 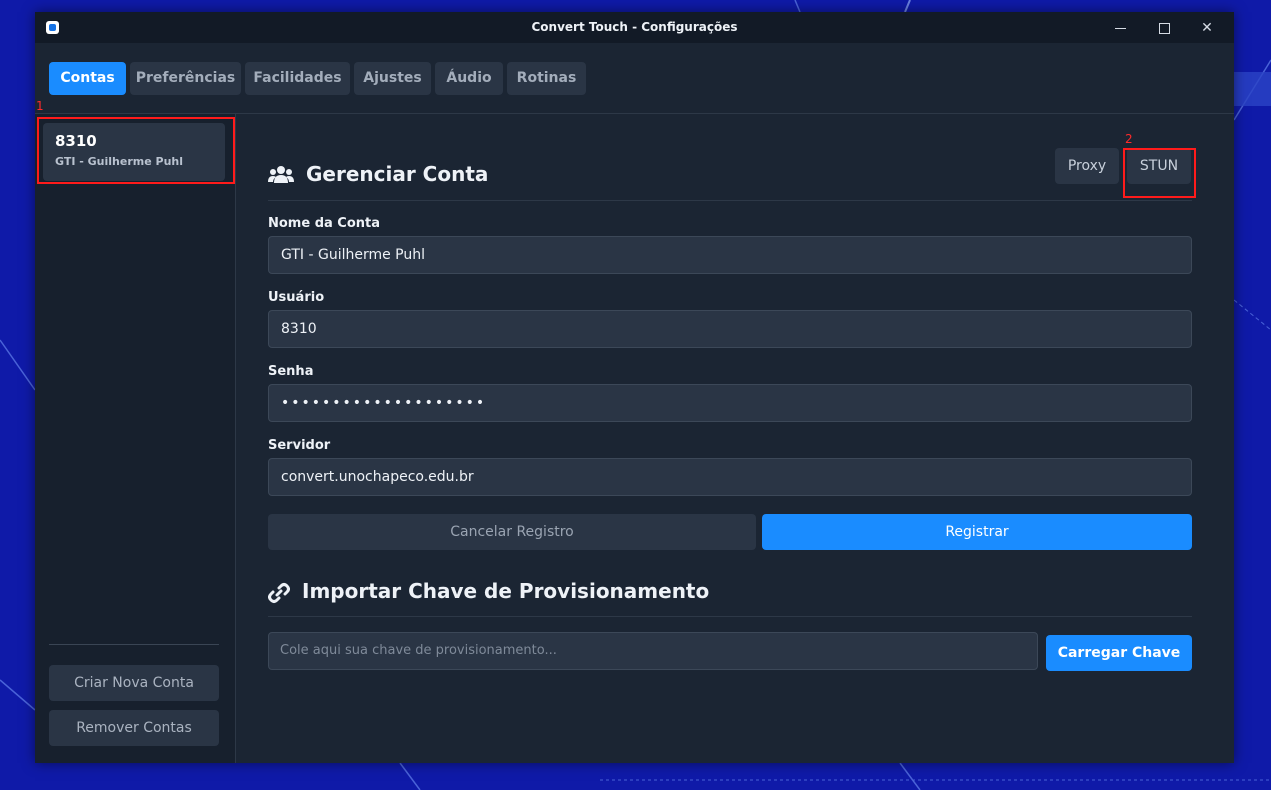 I want to click on minimize-icon, so click(x=1121, y=28).